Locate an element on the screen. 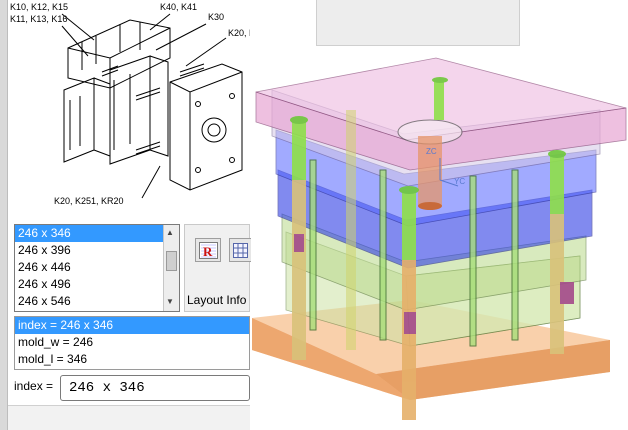  scroll-down-icon: ▼ is located at coordinates (170, 301).